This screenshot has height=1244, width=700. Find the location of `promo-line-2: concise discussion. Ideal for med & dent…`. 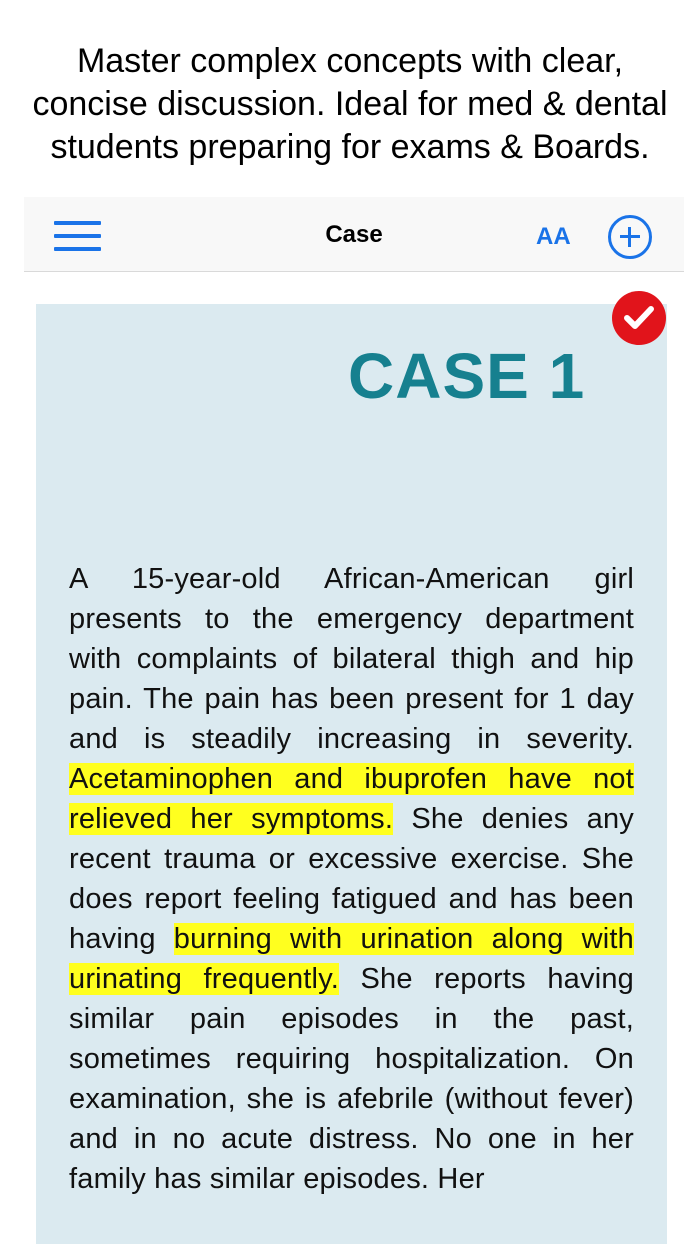

promo-line-2: concise discussion. Ideal for med & dent… is located at coordinates (350, 104).